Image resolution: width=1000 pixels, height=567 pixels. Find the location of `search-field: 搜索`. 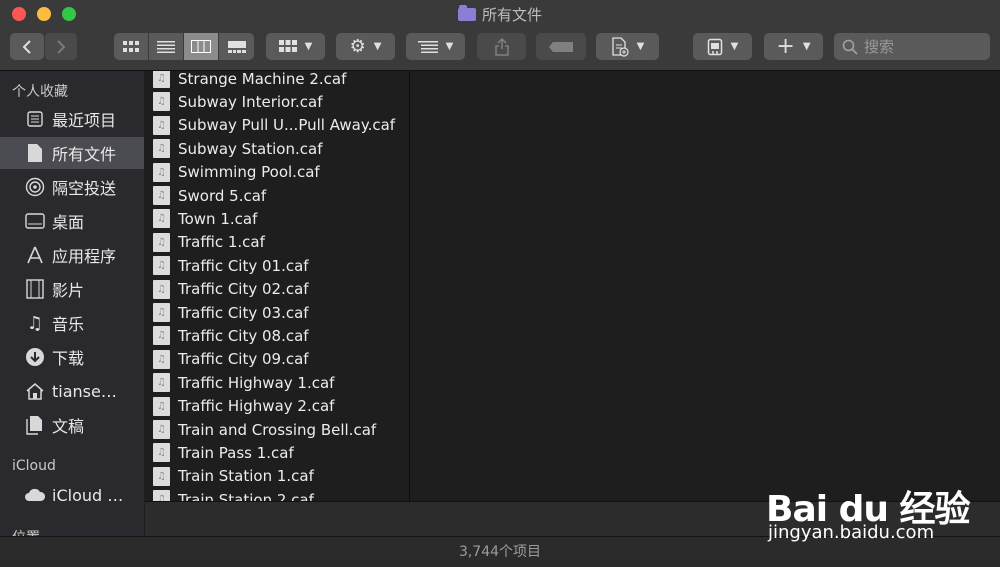

search-field: 搜索 is located at coordinates (912, 46).